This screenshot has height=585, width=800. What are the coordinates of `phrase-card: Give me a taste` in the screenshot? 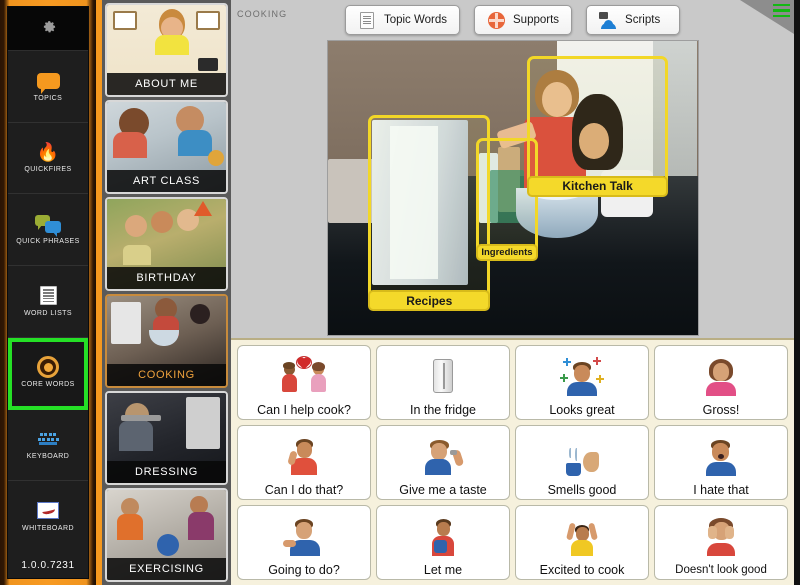 It's located at (443, 462).